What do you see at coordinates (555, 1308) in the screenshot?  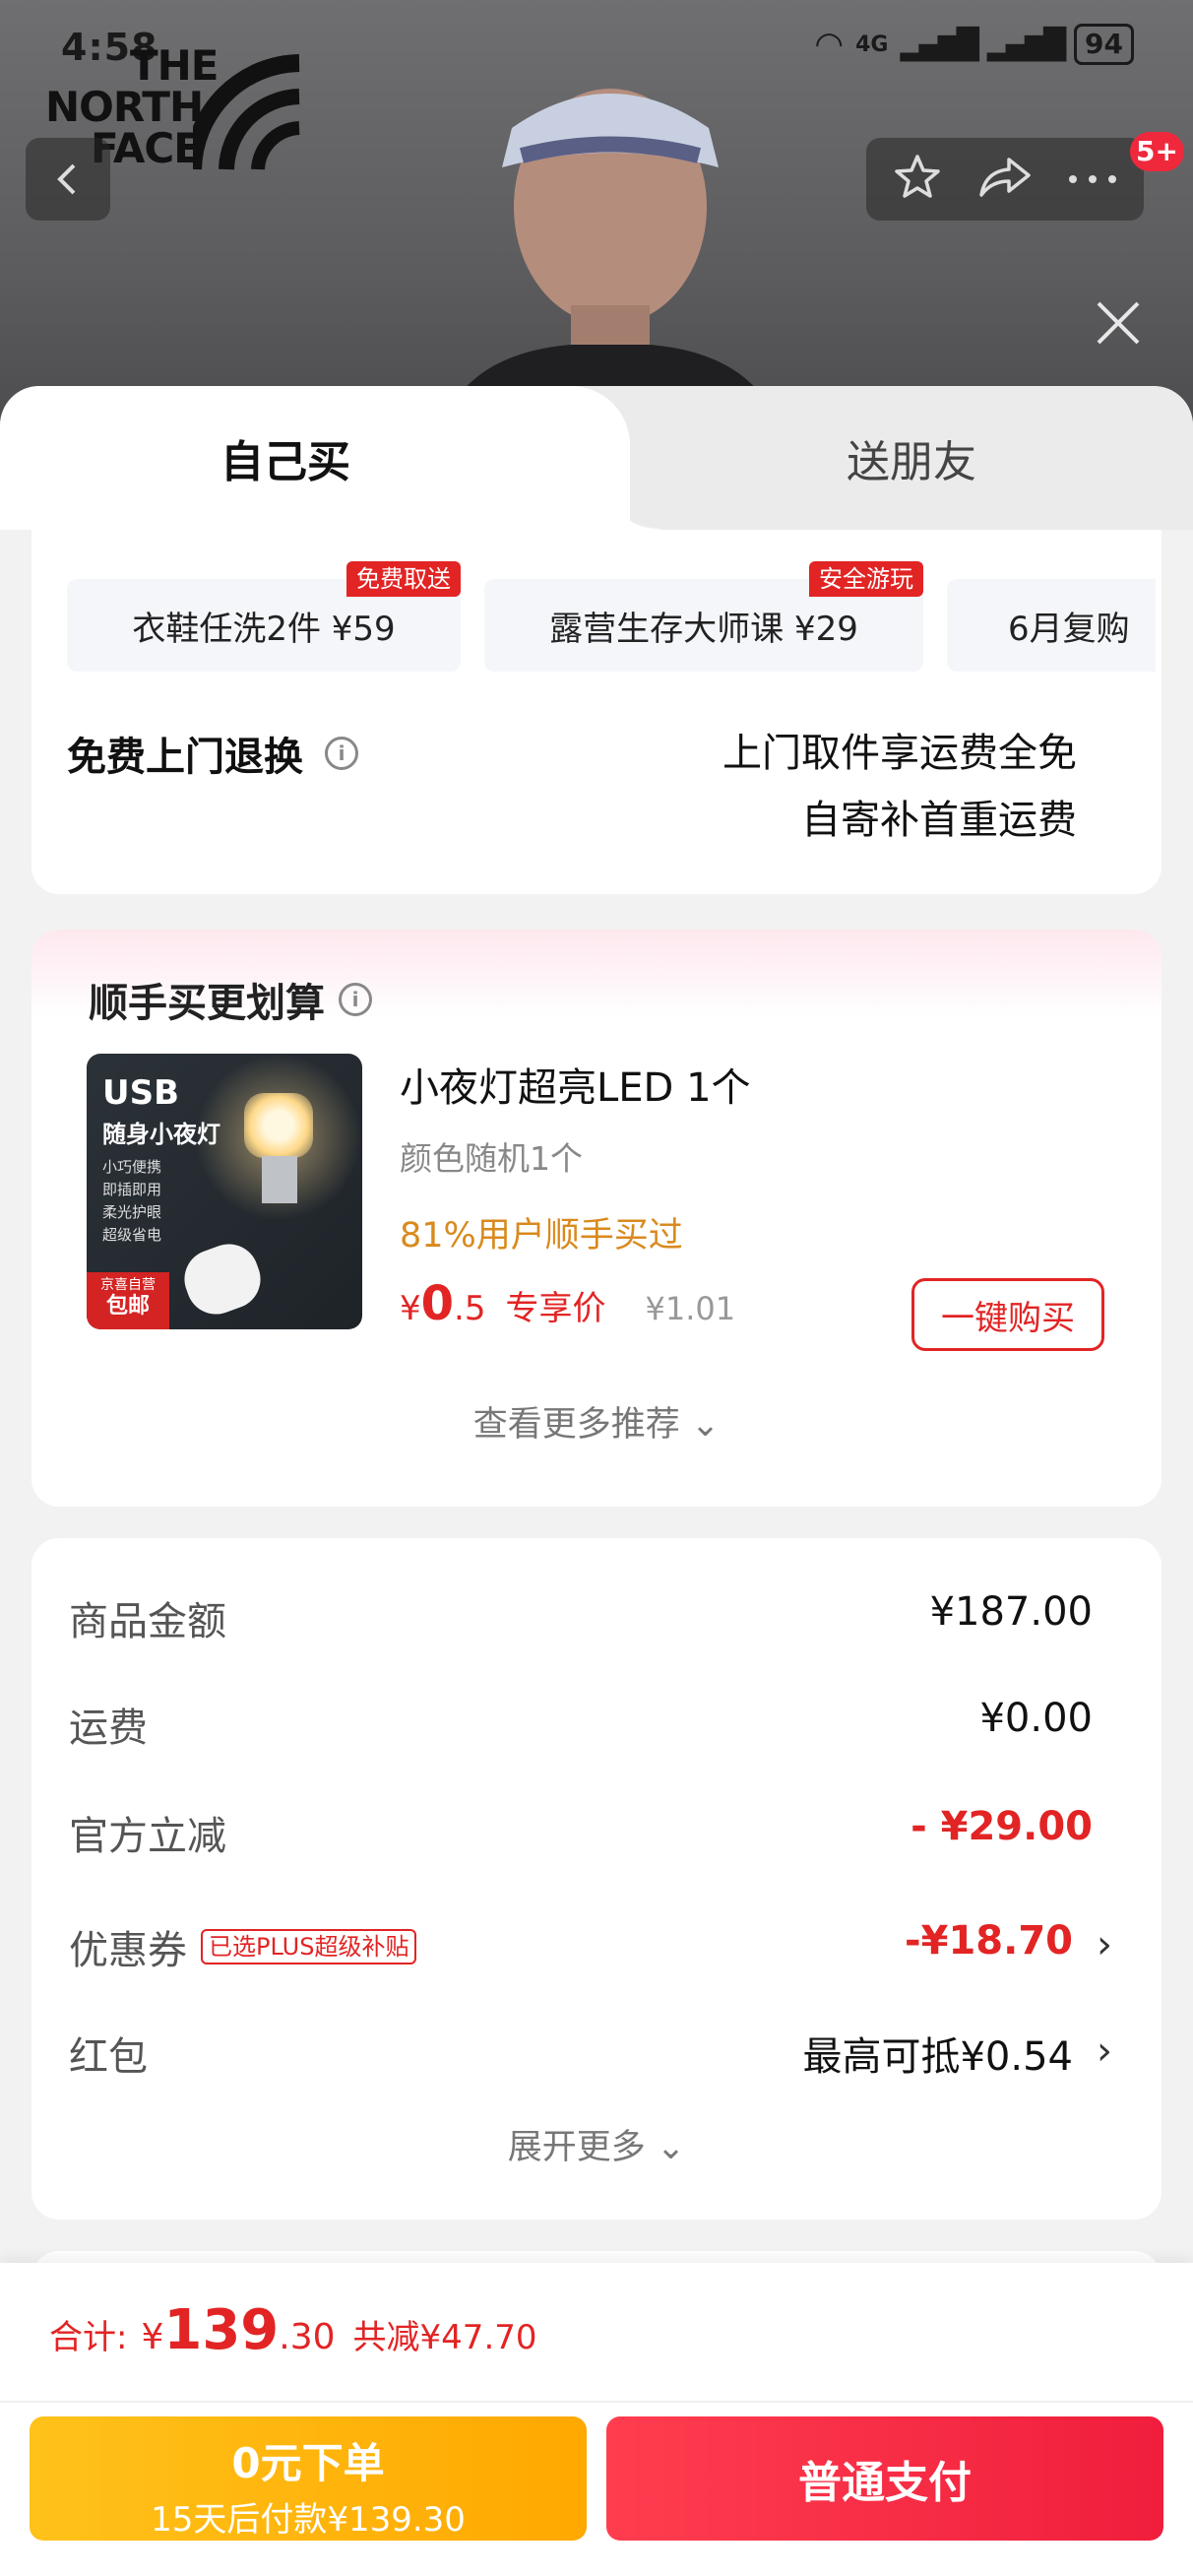 I see `exclusive-price-label: 专享价` at bounding box center [555, 1308].